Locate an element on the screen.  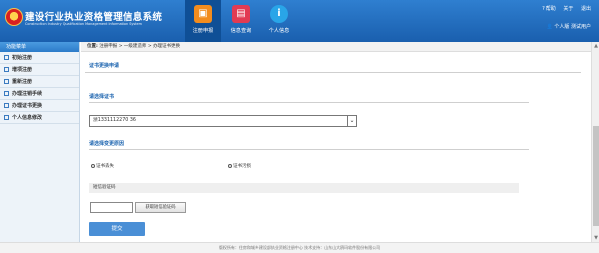
sidebar-heading: 功能菜单 is located at coordinates (39, 47).